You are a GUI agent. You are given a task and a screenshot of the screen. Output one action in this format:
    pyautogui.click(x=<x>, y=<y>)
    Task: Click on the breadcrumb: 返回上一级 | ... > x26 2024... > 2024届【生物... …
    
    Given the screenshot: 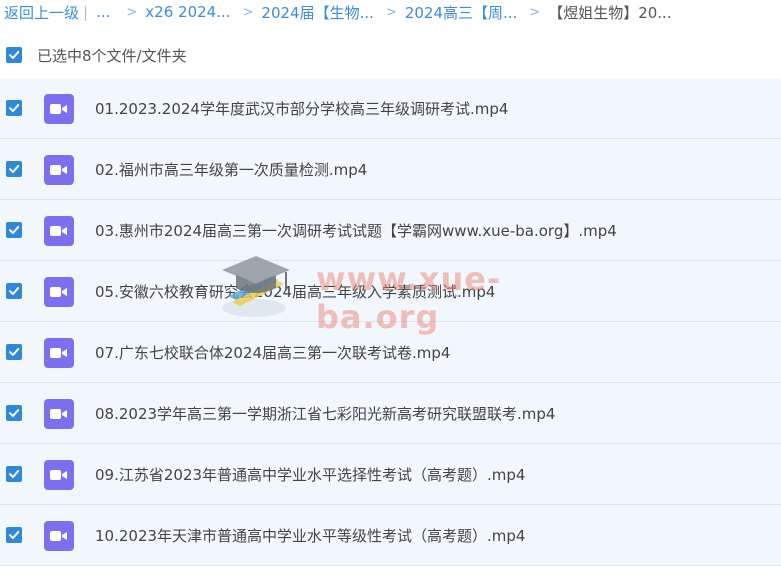 What is the action you would take?
    pyautogui.click(x=392, y=12)
    